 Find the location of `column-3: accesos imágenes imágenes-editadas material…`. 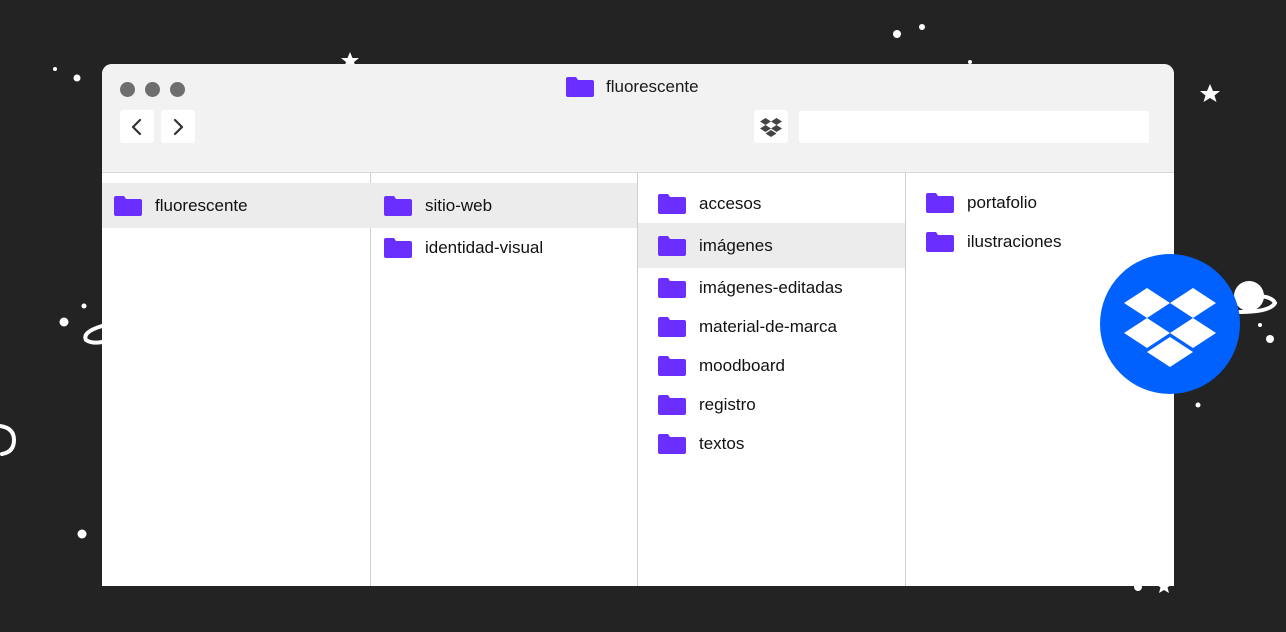

column-3: accesos imágenes imágenes-editadas material… is located at coordinates (772, 379).